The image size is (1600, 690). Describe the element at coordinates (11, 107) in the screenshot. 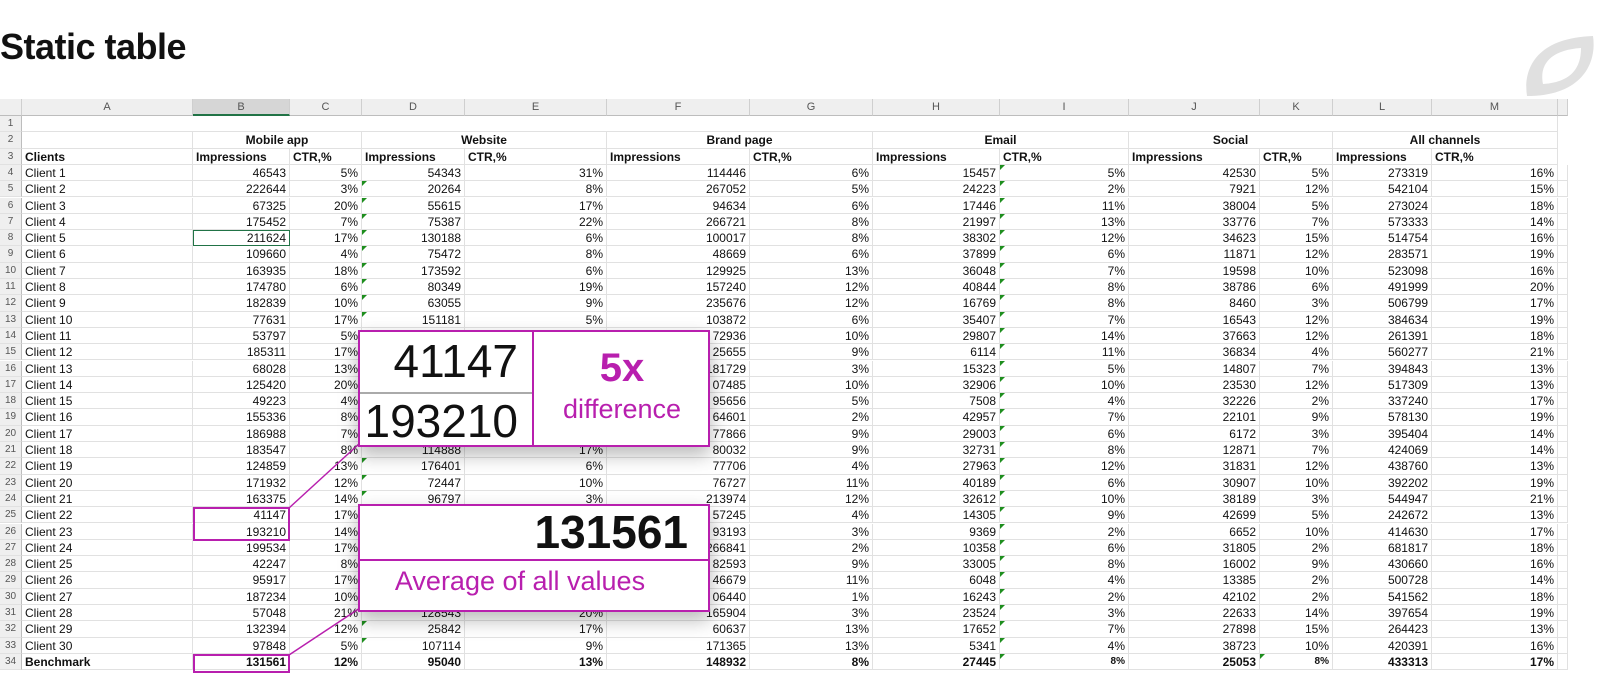

I see `select-all-corner` at that location.